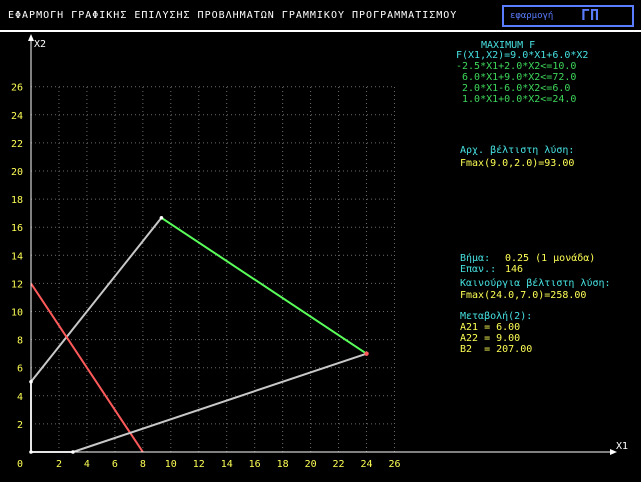  Describe the element at coordinates (87, 464) in the screenshot. I see `x-tick-label: 4` at that location.